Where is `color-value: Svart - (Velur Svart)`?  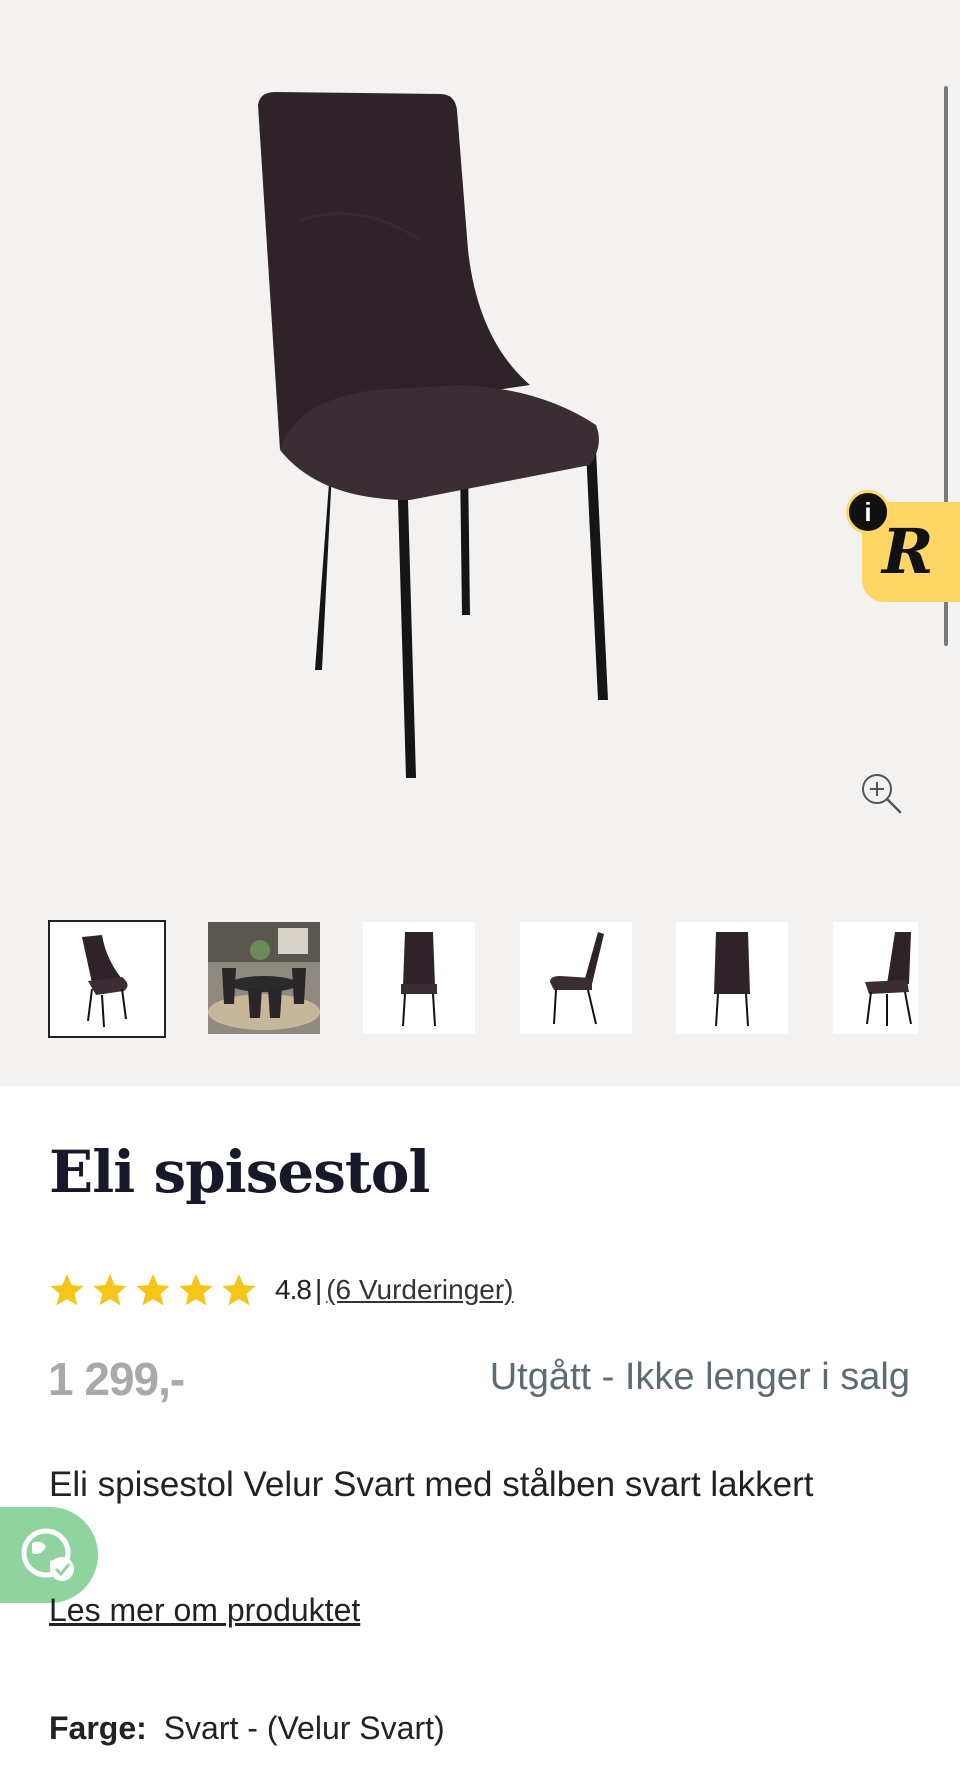 color-value: Svart - (Velur Svart) is located at coordinates (304, 1728).